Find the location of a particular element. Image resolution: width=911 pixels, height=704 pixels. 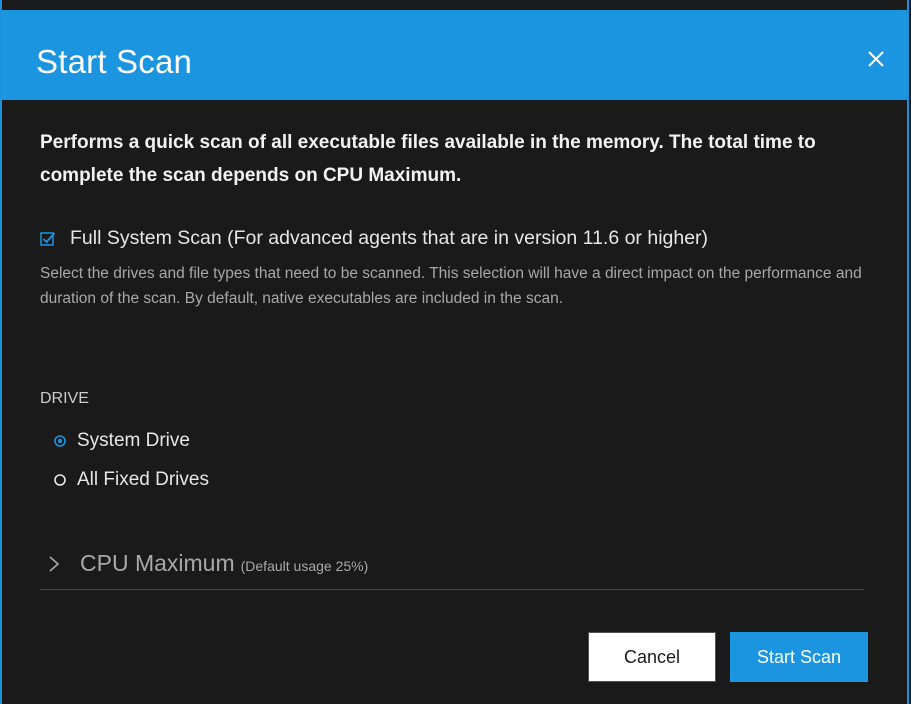

divider is located at coordinates (452, 589).